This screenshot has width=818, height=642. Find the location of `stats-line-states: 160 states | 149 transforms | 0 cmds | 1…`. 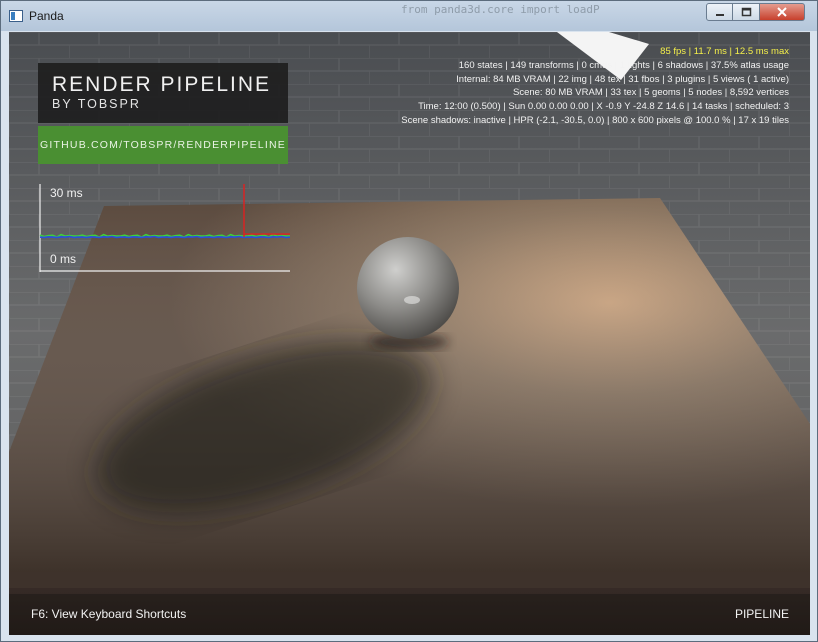

stats-line-states: 160 states | 149 transforms | 0 cmds | 1… is located at coordinates (623, 65).